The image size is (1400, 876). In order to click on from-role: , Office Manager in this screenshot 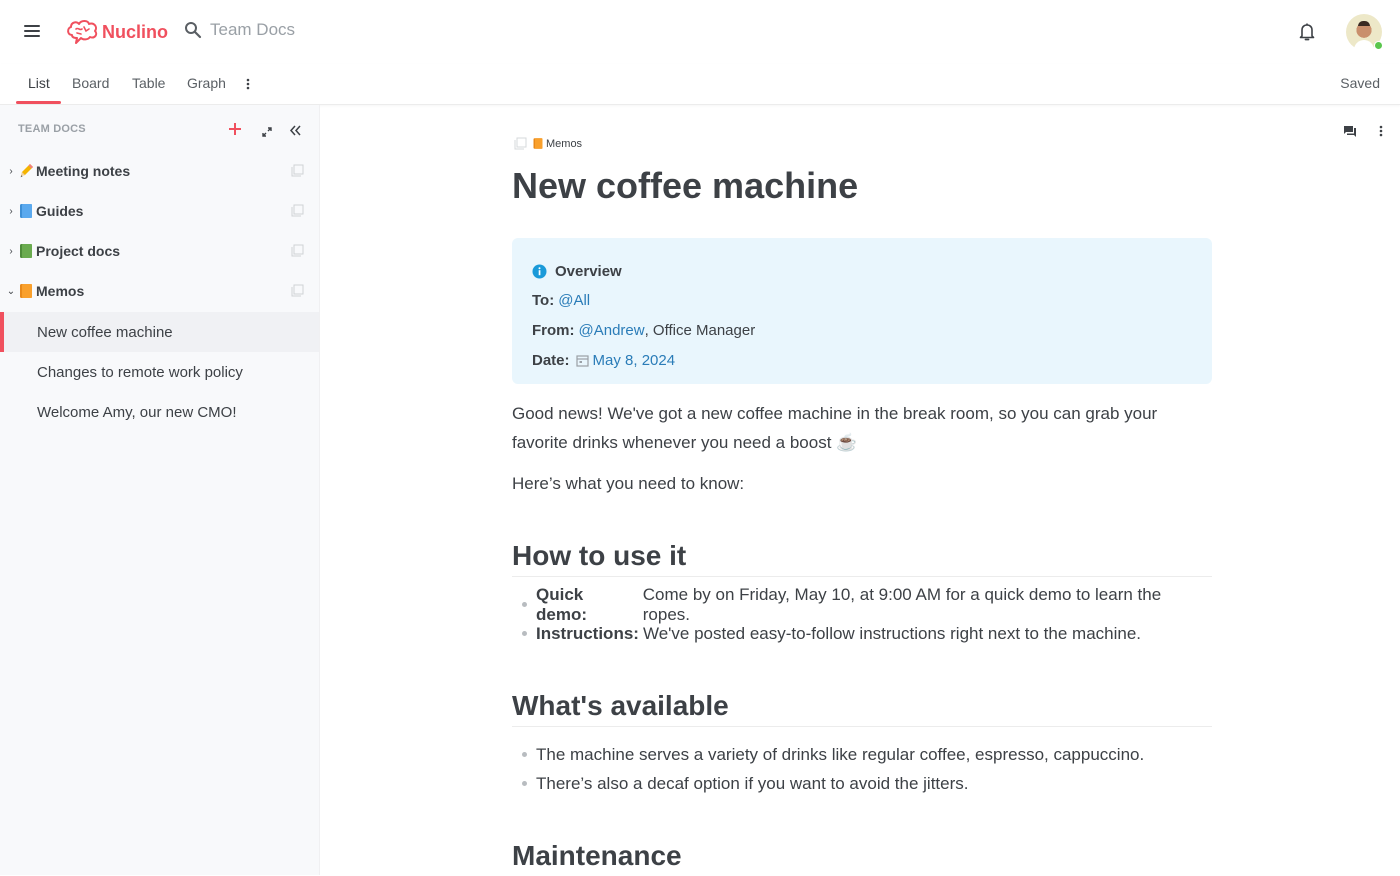, I will do `click(700, 330)`.